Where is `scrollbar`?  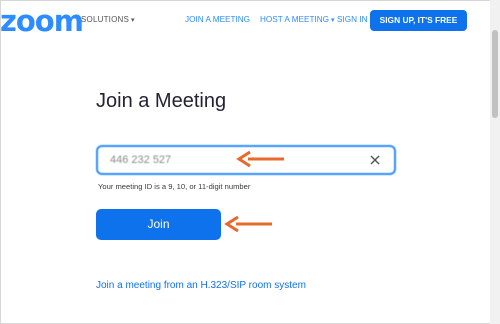
scrollbar is located at coordinates (495, 162).